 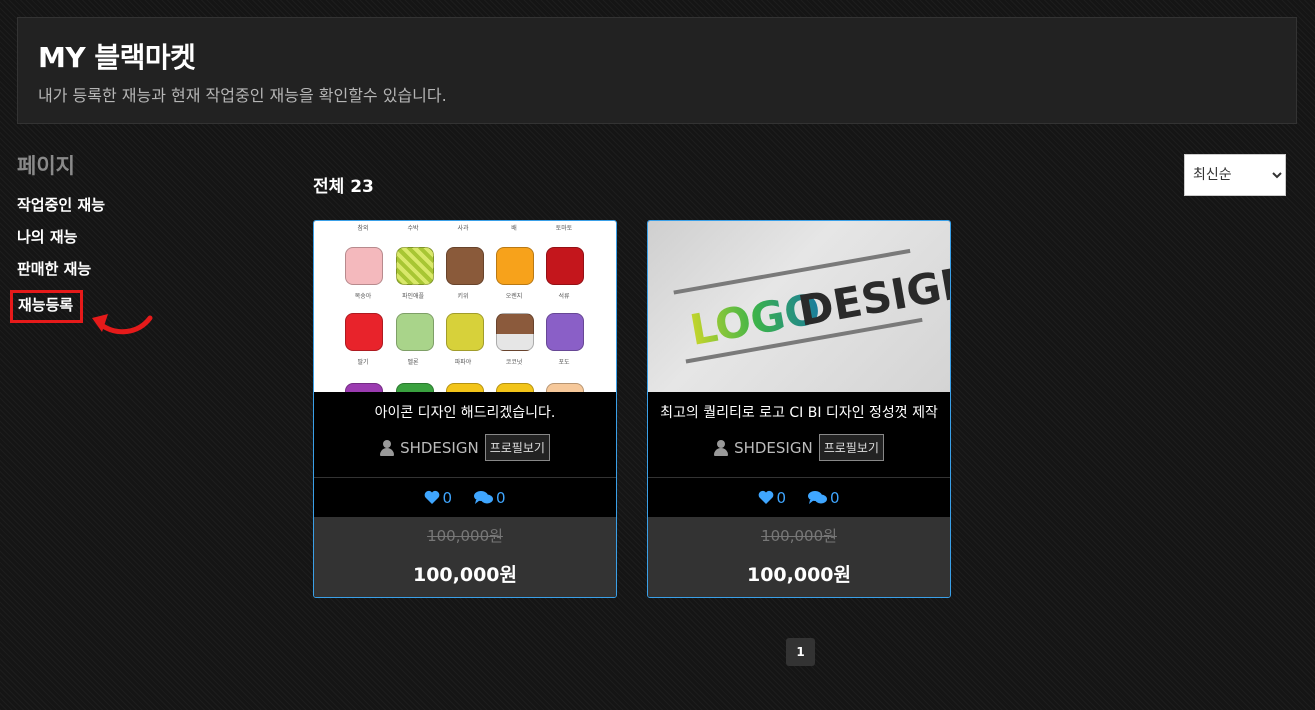 I want to click on thumb-label: 코코넛, so click(x=514, y=362).